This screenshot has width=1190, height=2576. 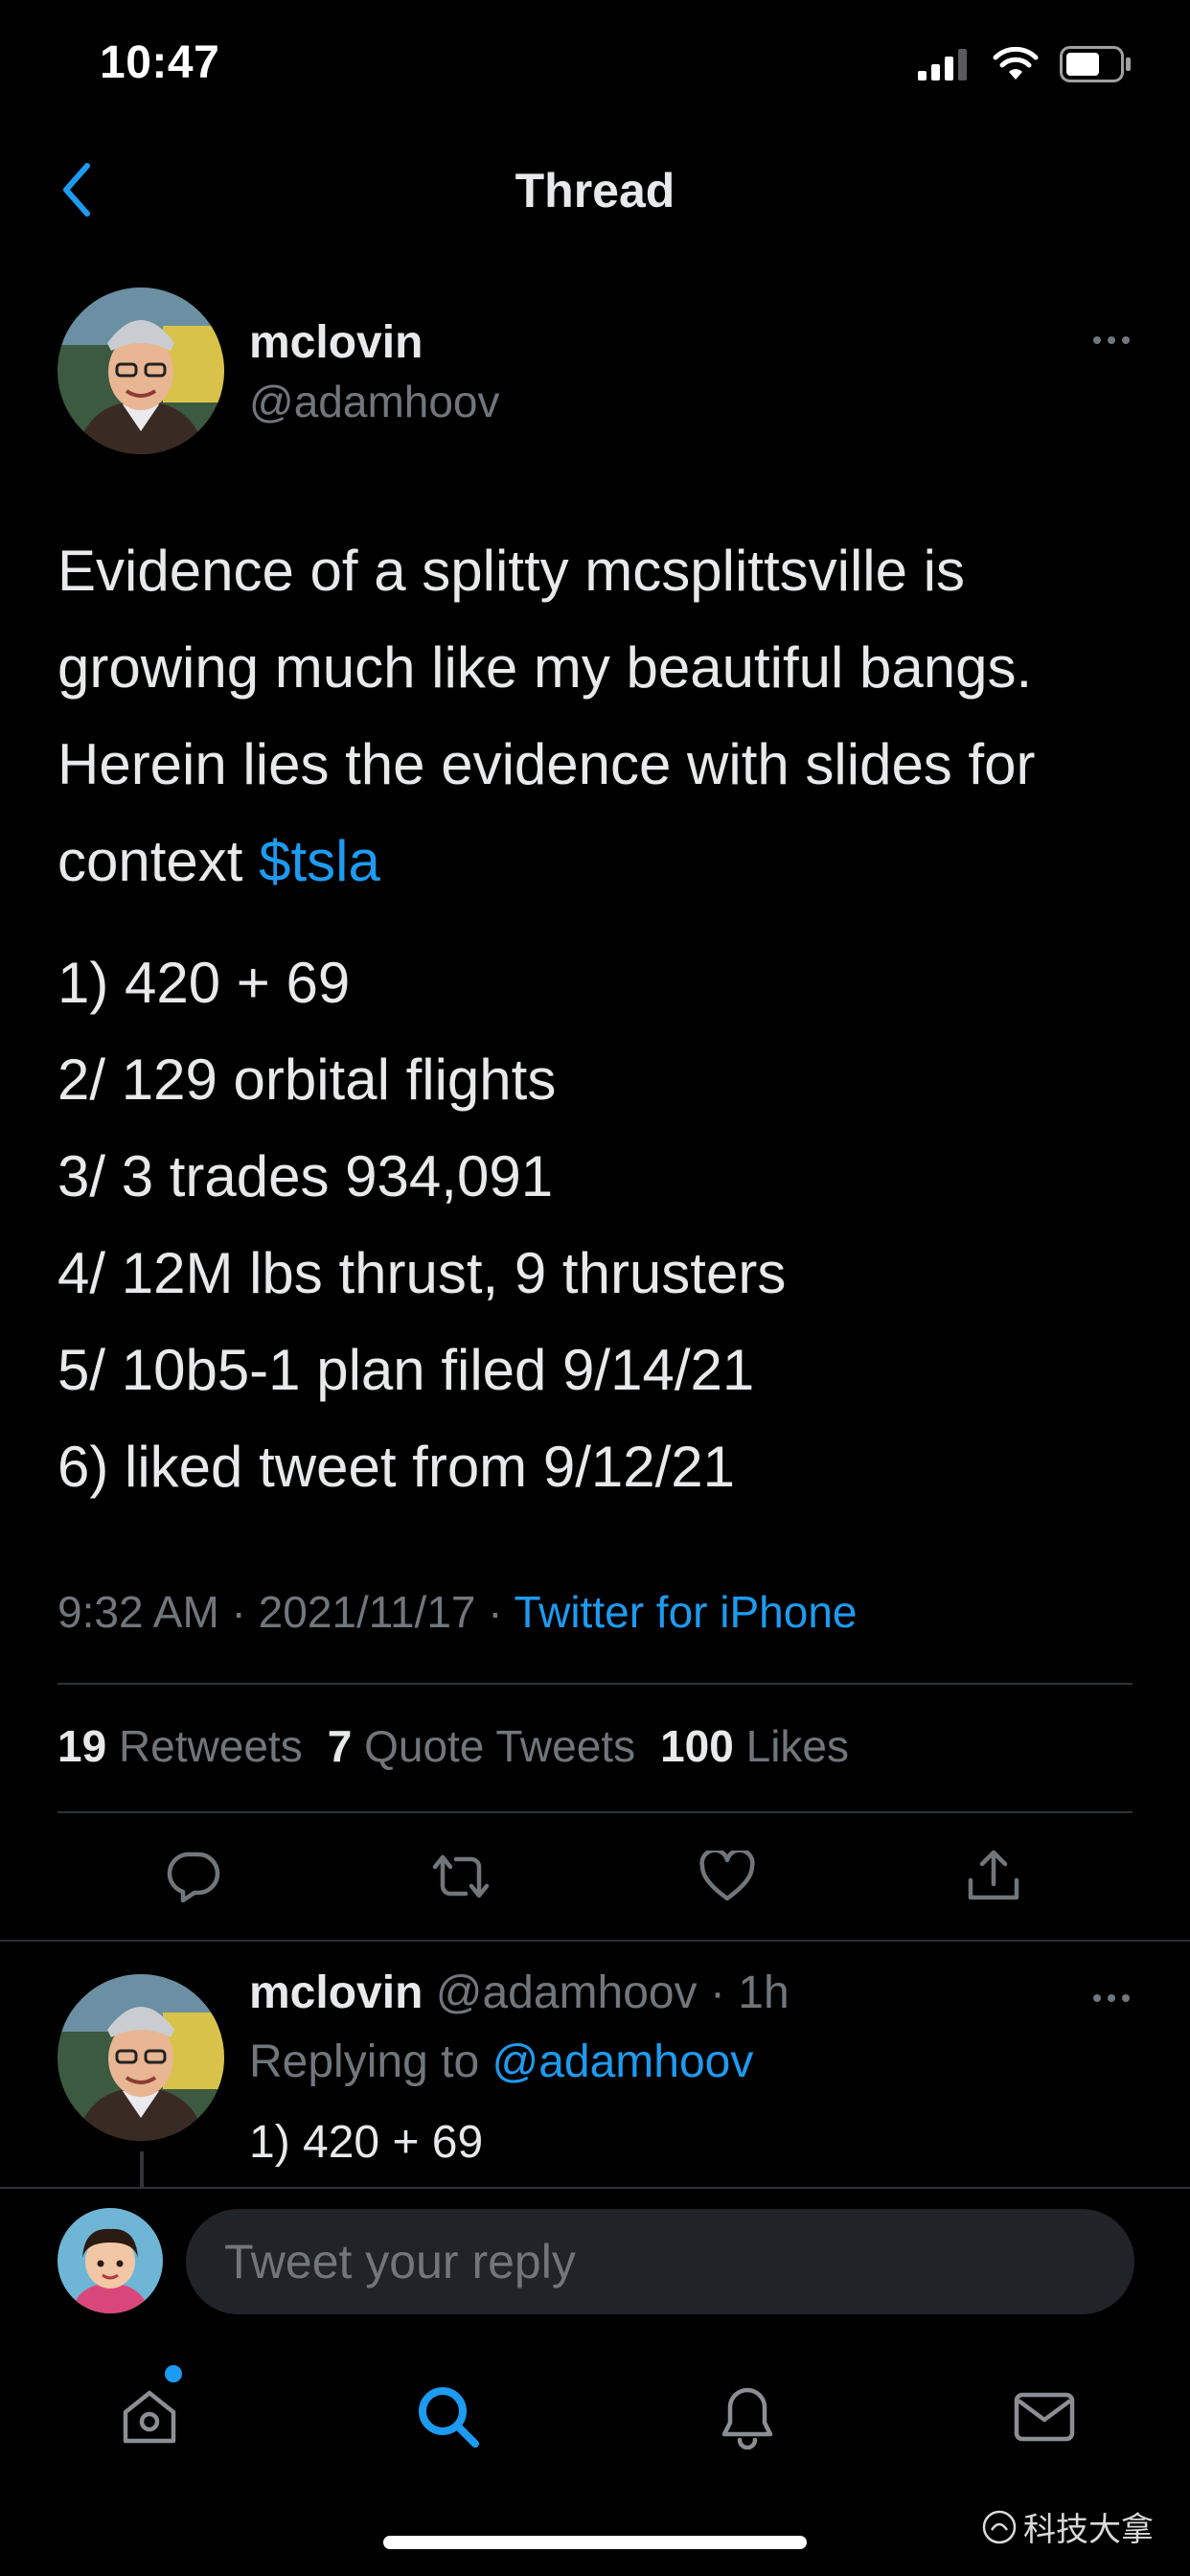 I want to click on tweet-time: 9:32 AM, so click(x=138, y=1612).